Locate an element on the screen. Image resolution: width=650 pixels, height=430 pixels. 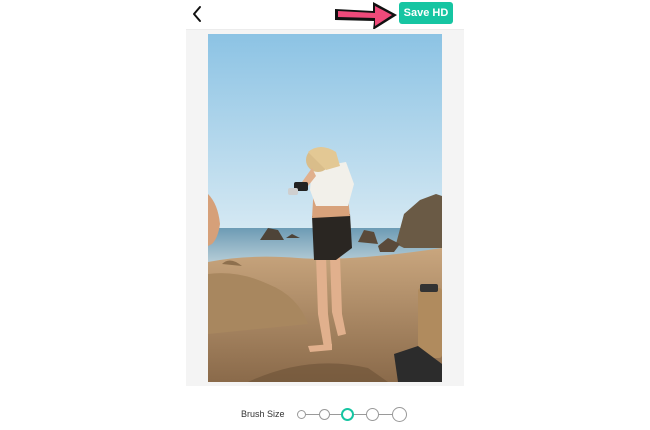
chevron-left-icon is located at coordinates (197, 14).